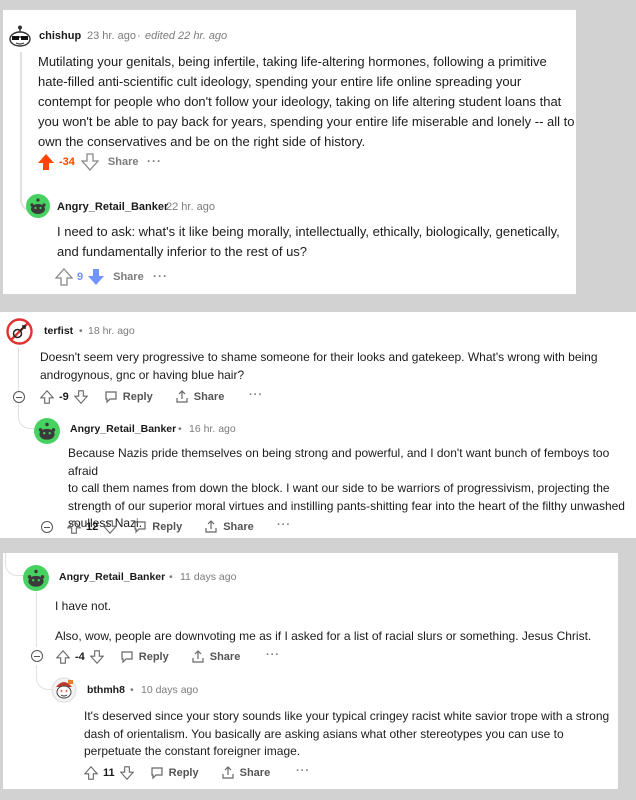  What do you see at coordinates (111, 36) in the screenshot?
I see `timestamp: 23 hr. ago` at bounding box center [111, 36].